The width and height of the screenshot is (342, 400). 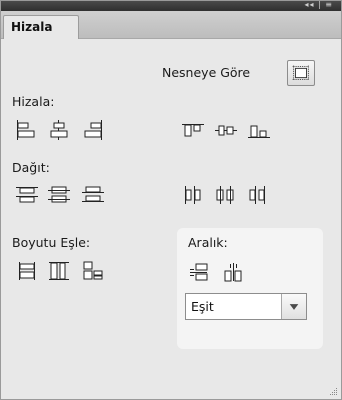 I want to click on resize-grip-icon, so click(x=334, y=392).